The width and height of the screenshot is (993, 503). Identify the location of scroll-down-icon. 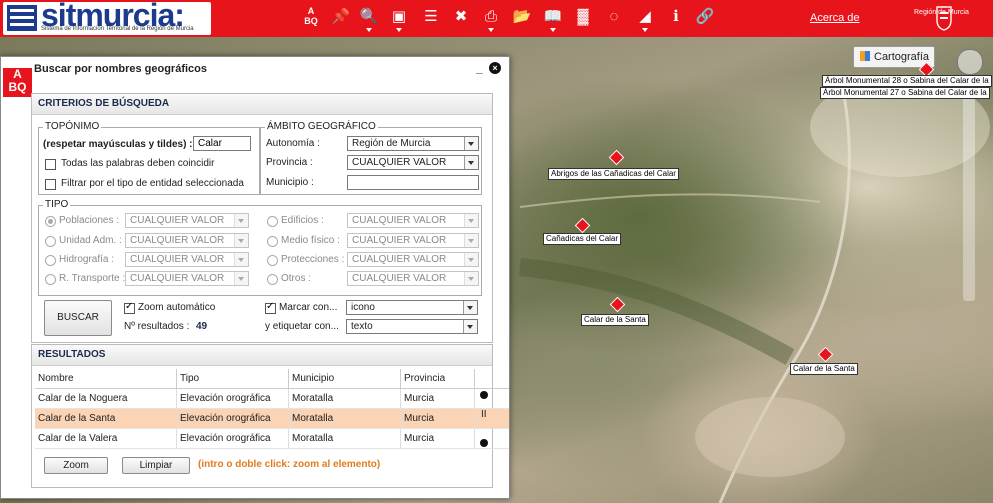
(484, 443).